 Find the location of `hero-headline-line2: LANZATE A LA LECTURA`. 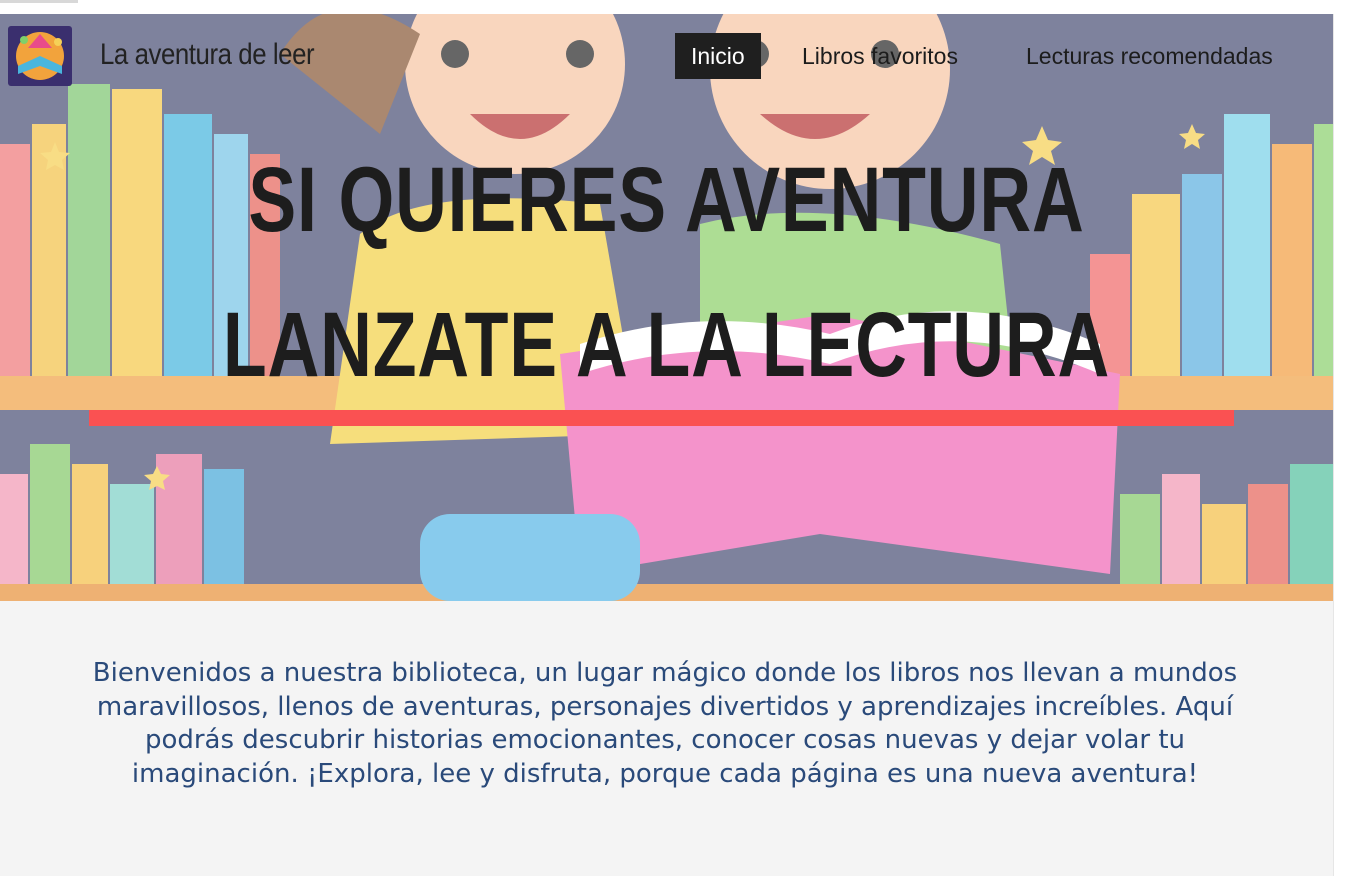

hero-headline-line2: LANZATE A LA LECTURA is located at coordinates (666, 345).